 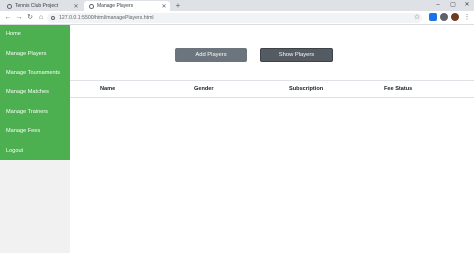 I want to click on show-players-button: Show Players, so click(x=296, y=55).